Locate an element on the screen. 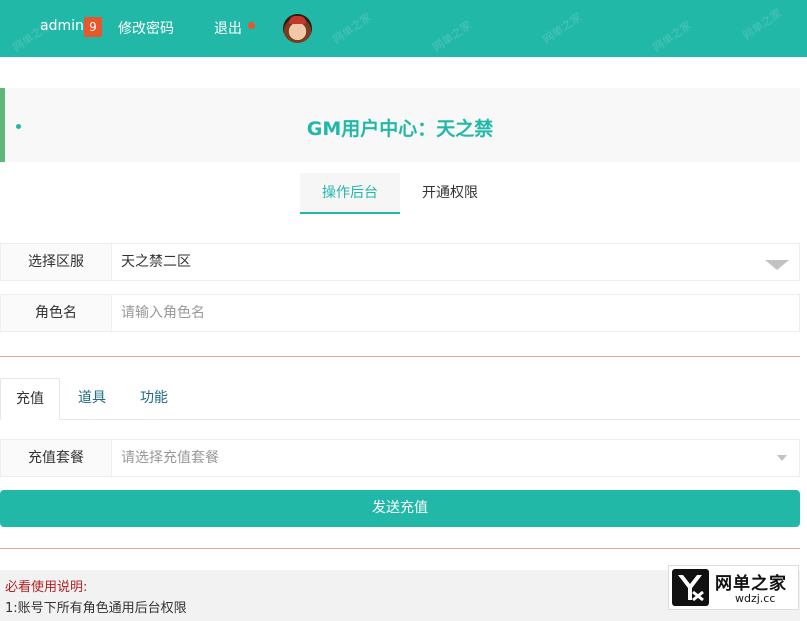  tab-operations: 操作后台 is located at coordinates (350, 193).